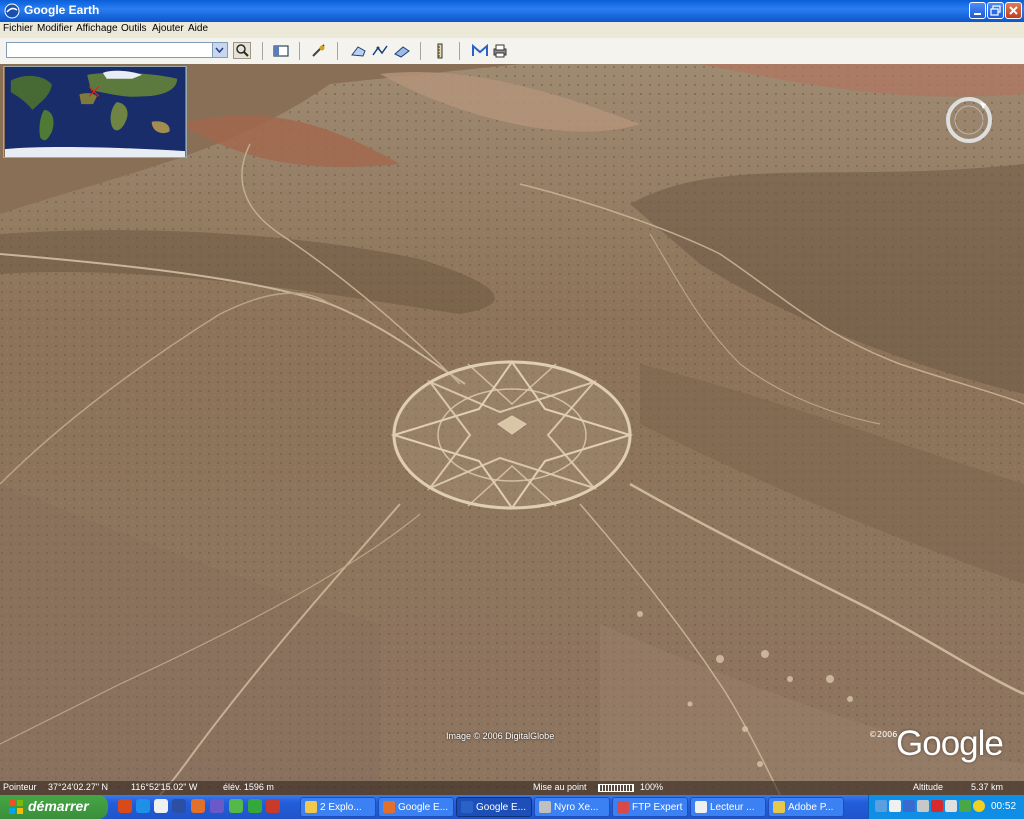 The width and height of the screenshot is (1024, 819). Describe the element at coordinates (58, 806) in the screenshot. I see `start-label: démarrer` at that location.